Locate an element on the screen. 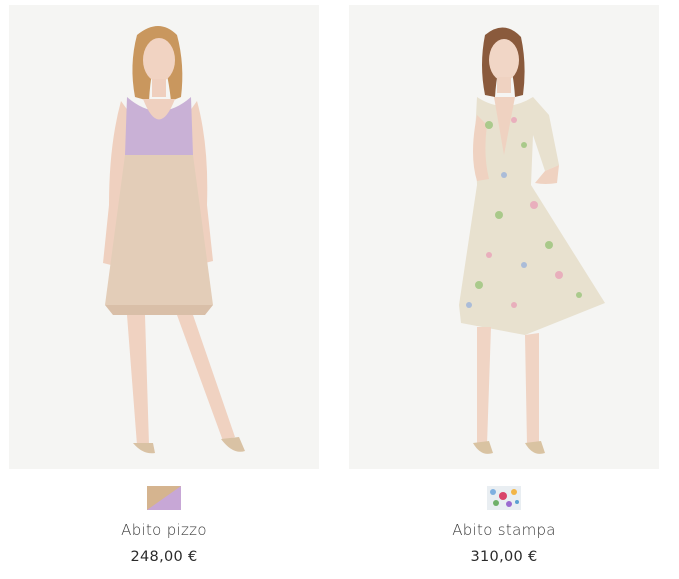 The height and width of the screenshot is (579, 679). product-name: Abito stampa is located at coordinates (504, 530).